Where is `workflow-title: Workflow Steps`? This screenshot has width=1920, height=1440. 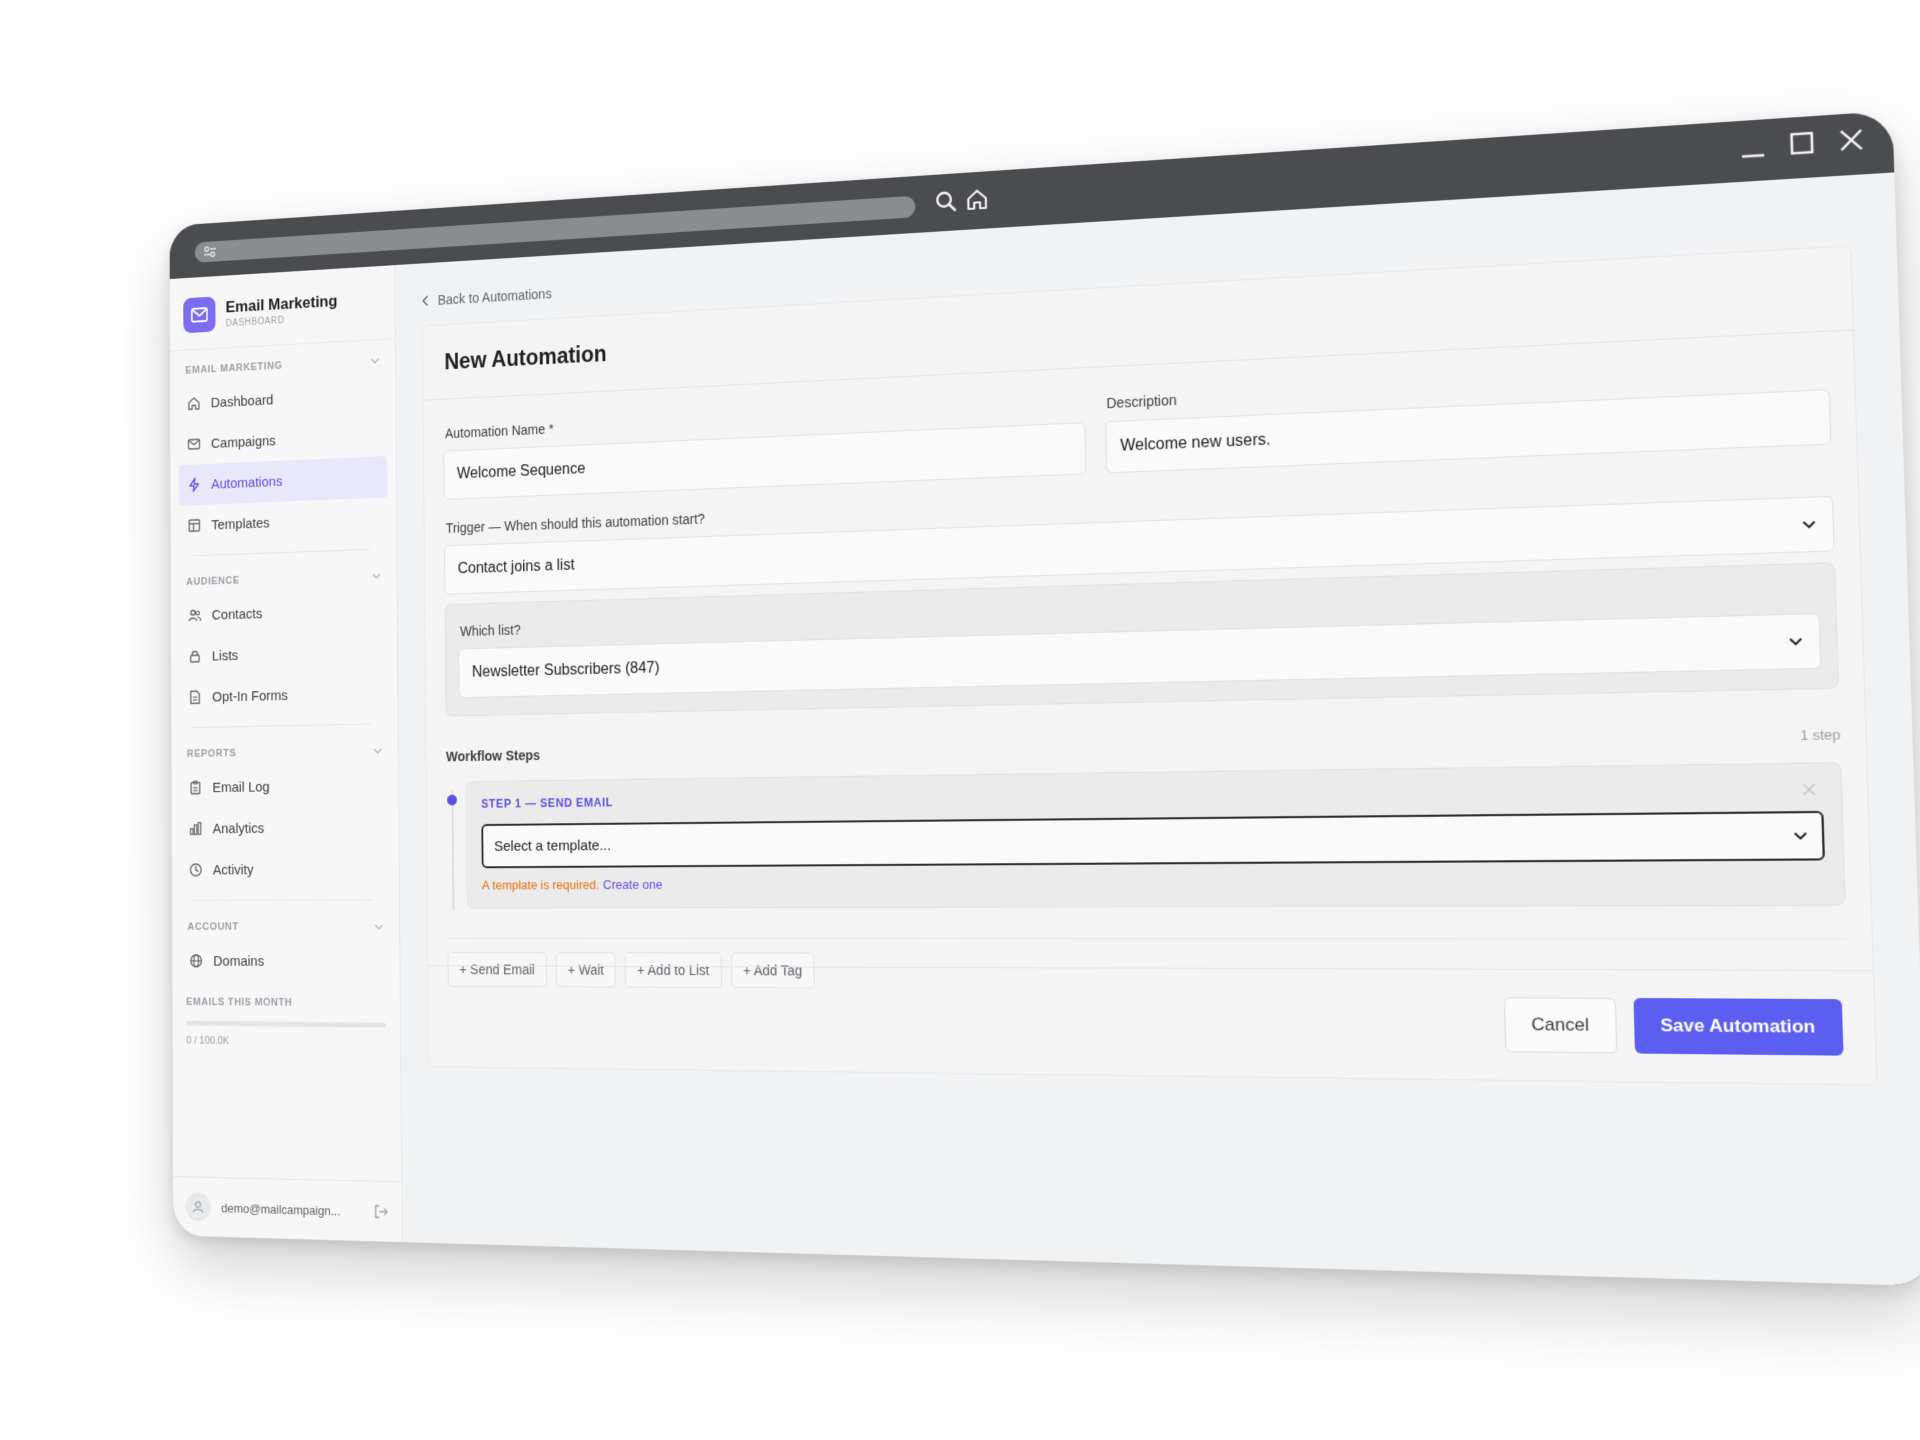
workflow-title: Workflow Steps is located at coordinates (493, 756).